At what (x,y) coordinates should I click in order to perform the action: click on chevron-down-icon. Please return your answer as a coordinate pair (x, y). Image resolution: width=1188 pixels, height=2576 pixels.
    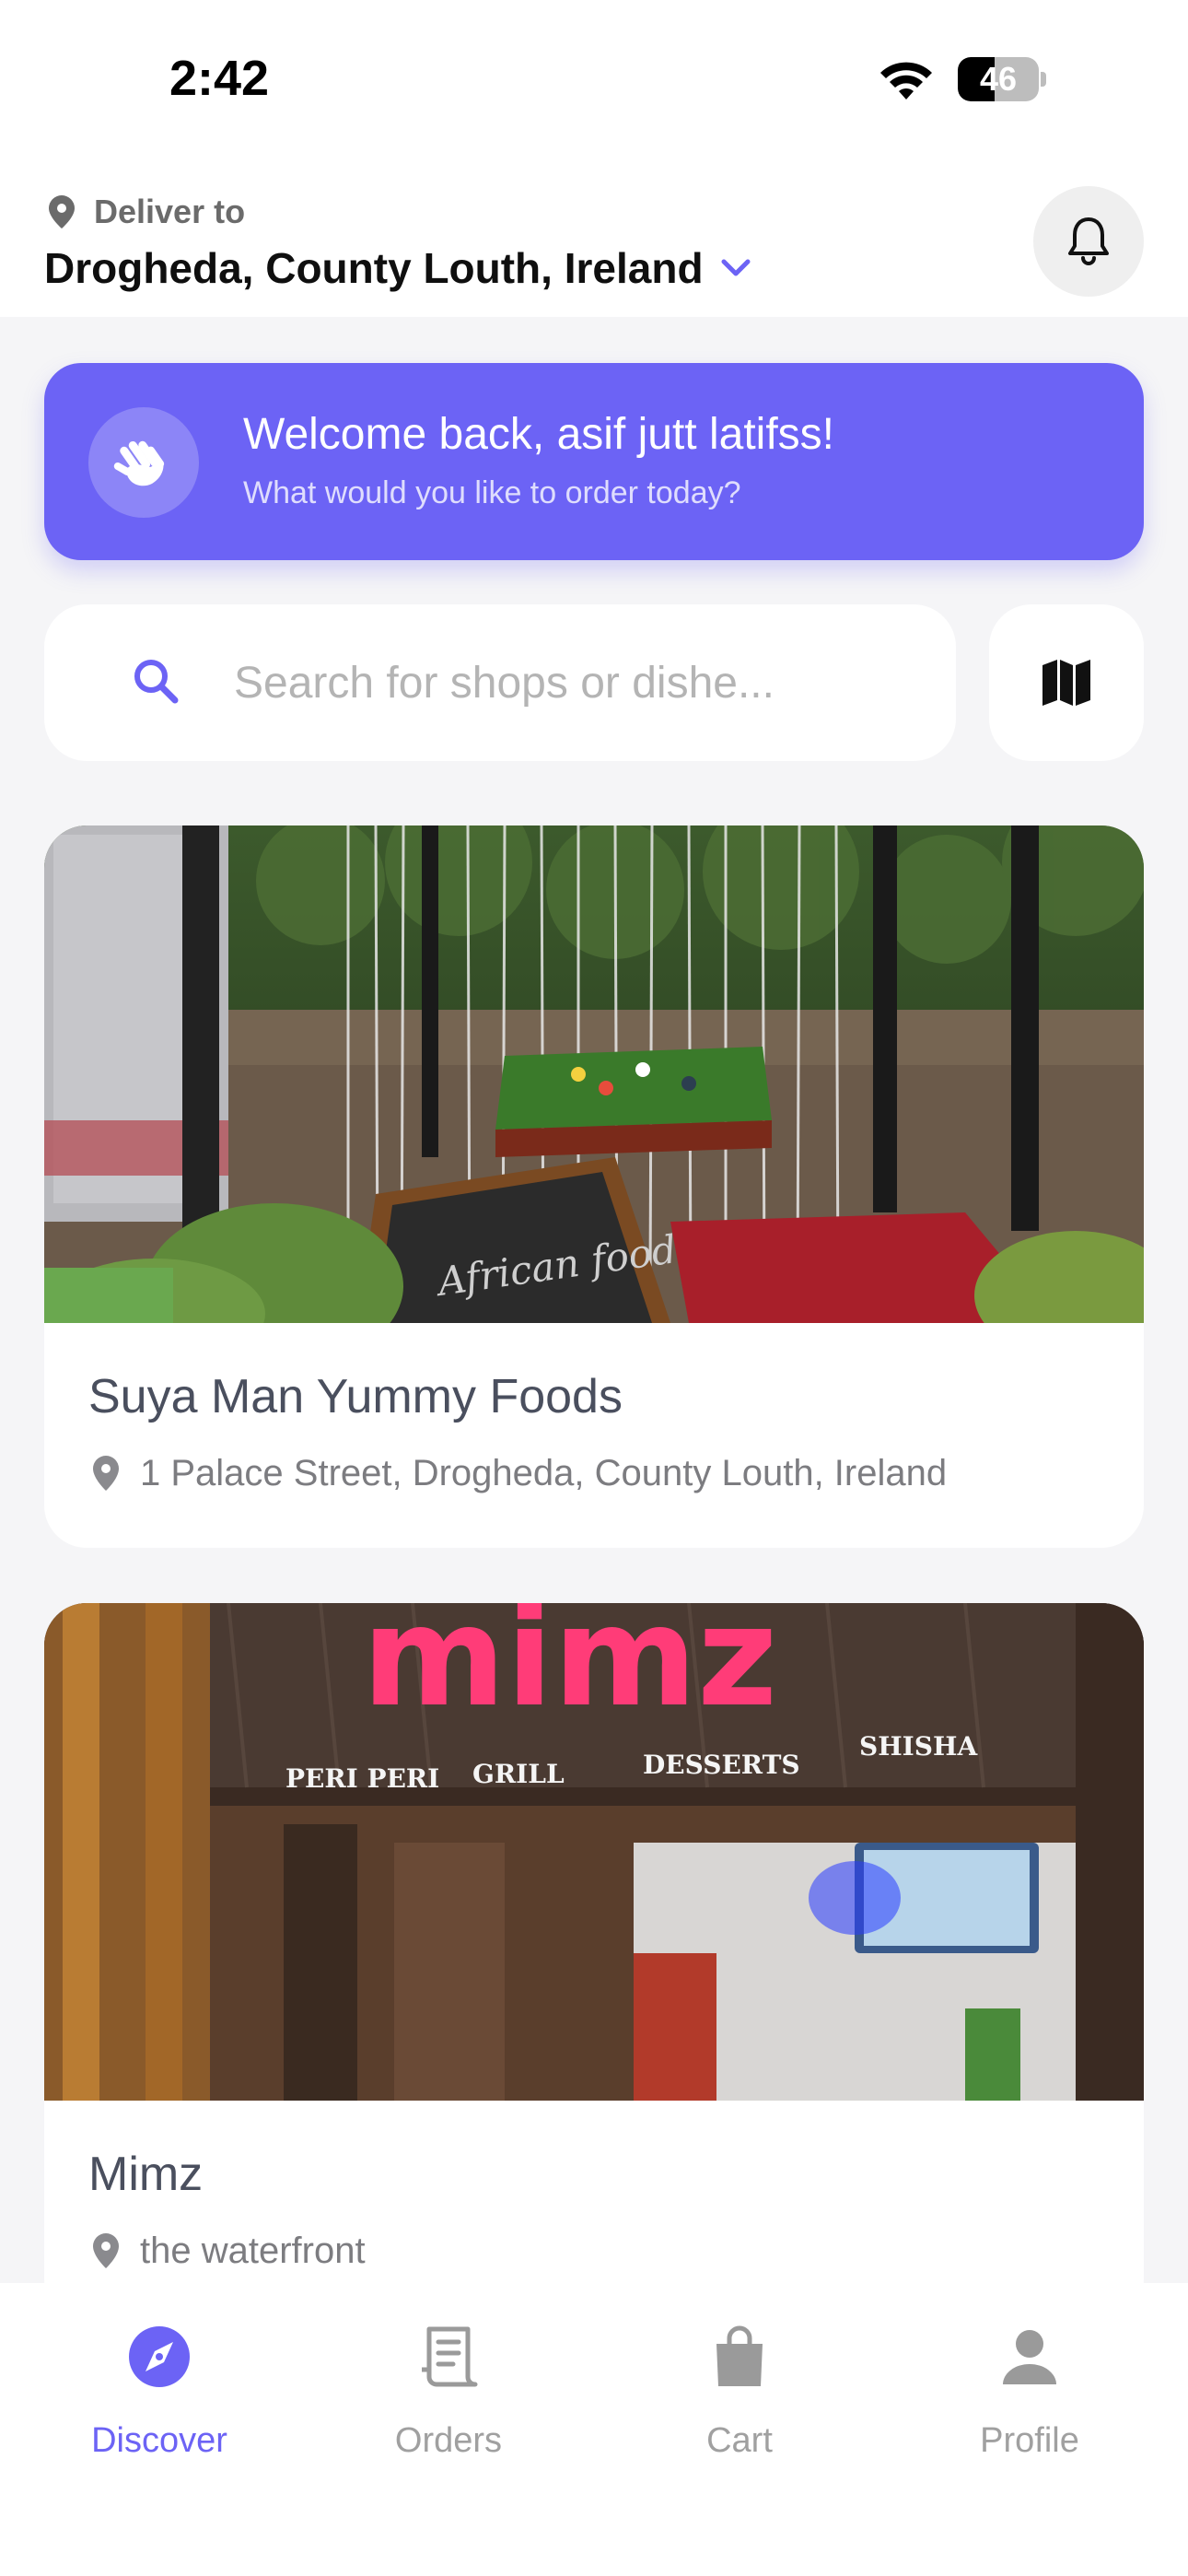
    Looking at the image, I should click on (736, 267).